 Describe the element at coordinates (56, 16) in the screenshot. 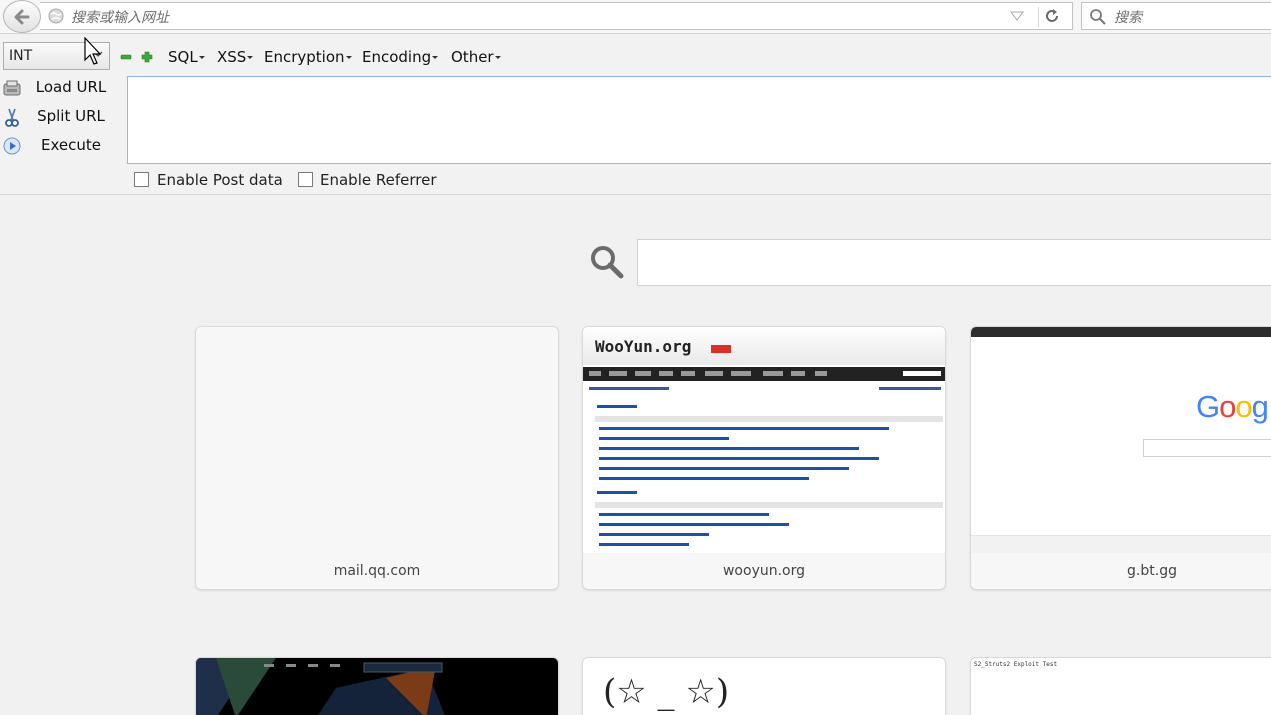

I see `globe-icon` at that location.